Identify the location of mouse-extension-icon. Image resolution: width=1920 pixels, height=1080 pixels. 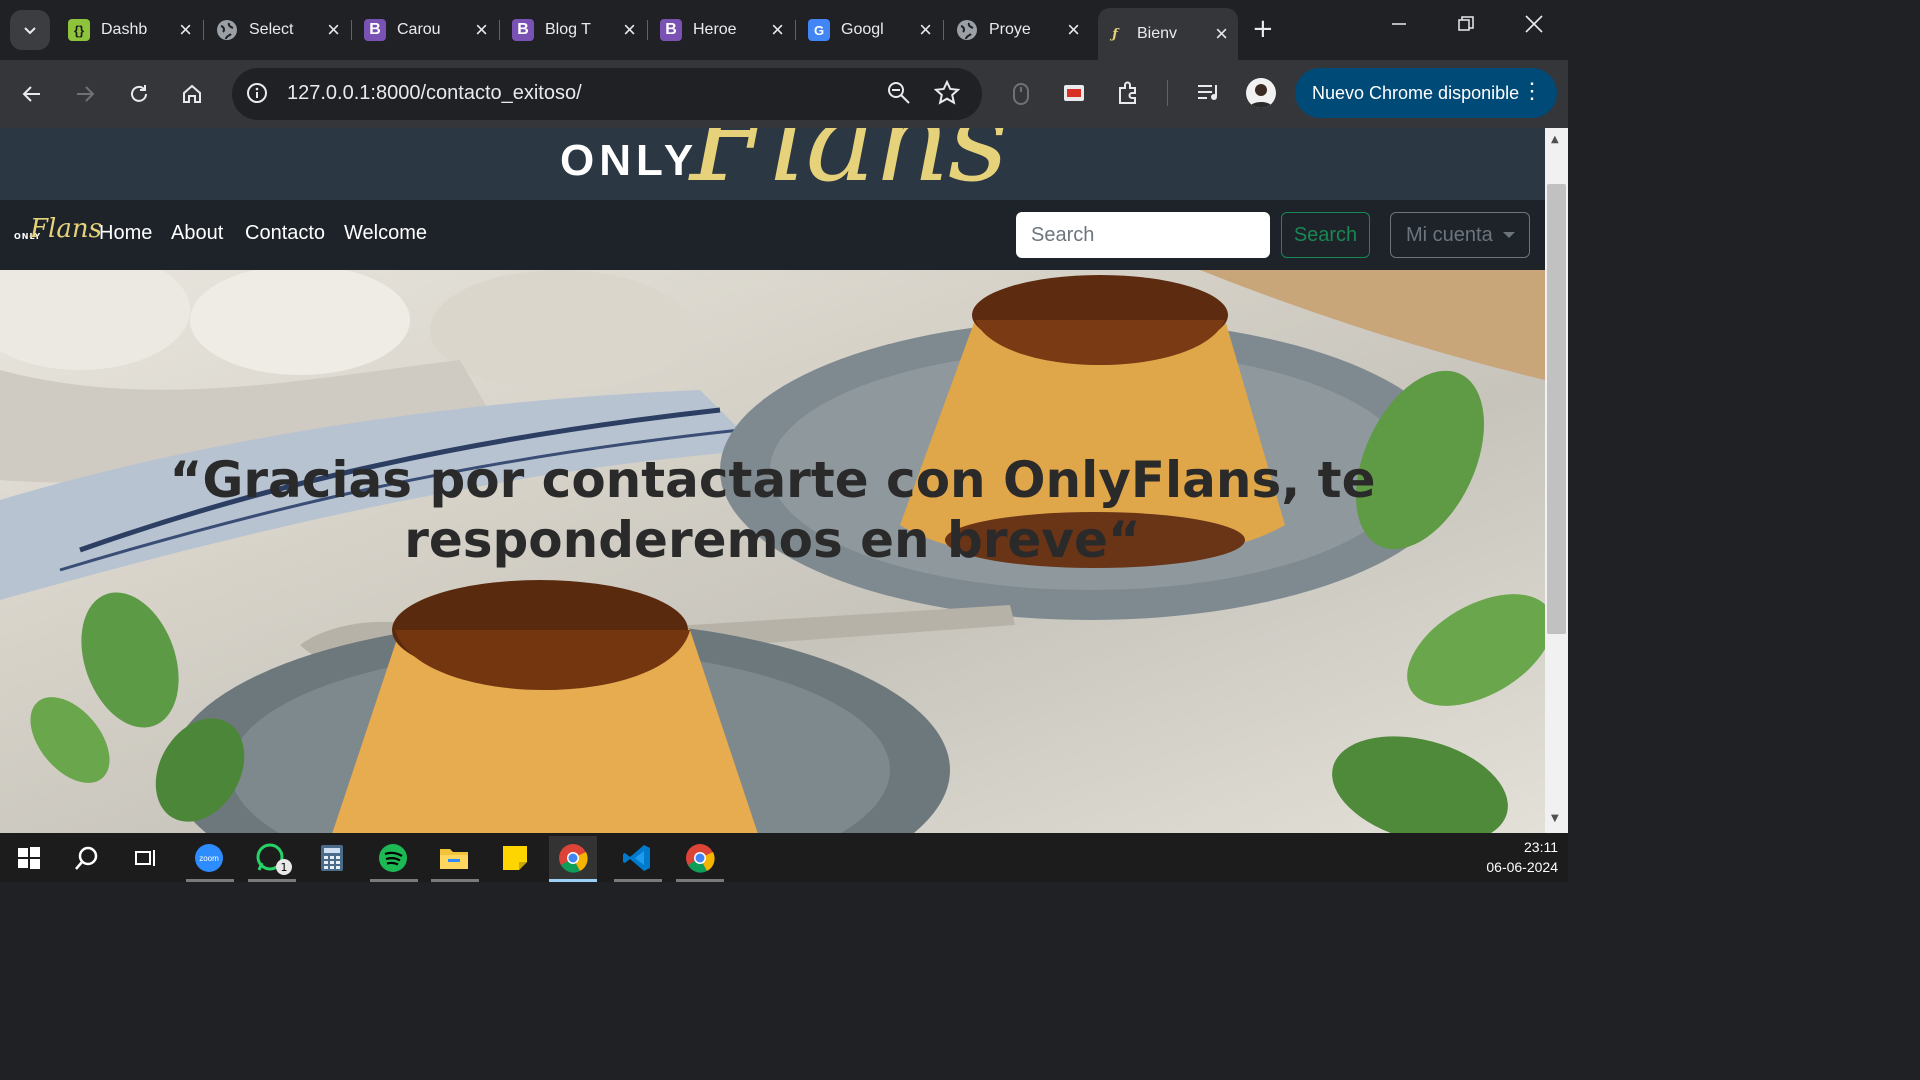
(1021, 96).